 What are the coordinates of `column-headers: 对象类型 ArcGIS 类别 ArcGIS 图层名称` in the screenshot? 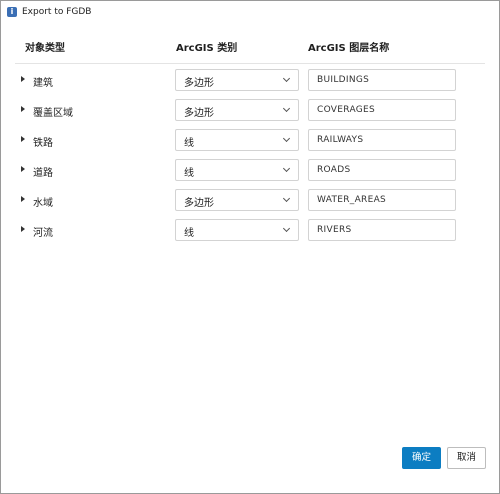 It's located at (250, 50).